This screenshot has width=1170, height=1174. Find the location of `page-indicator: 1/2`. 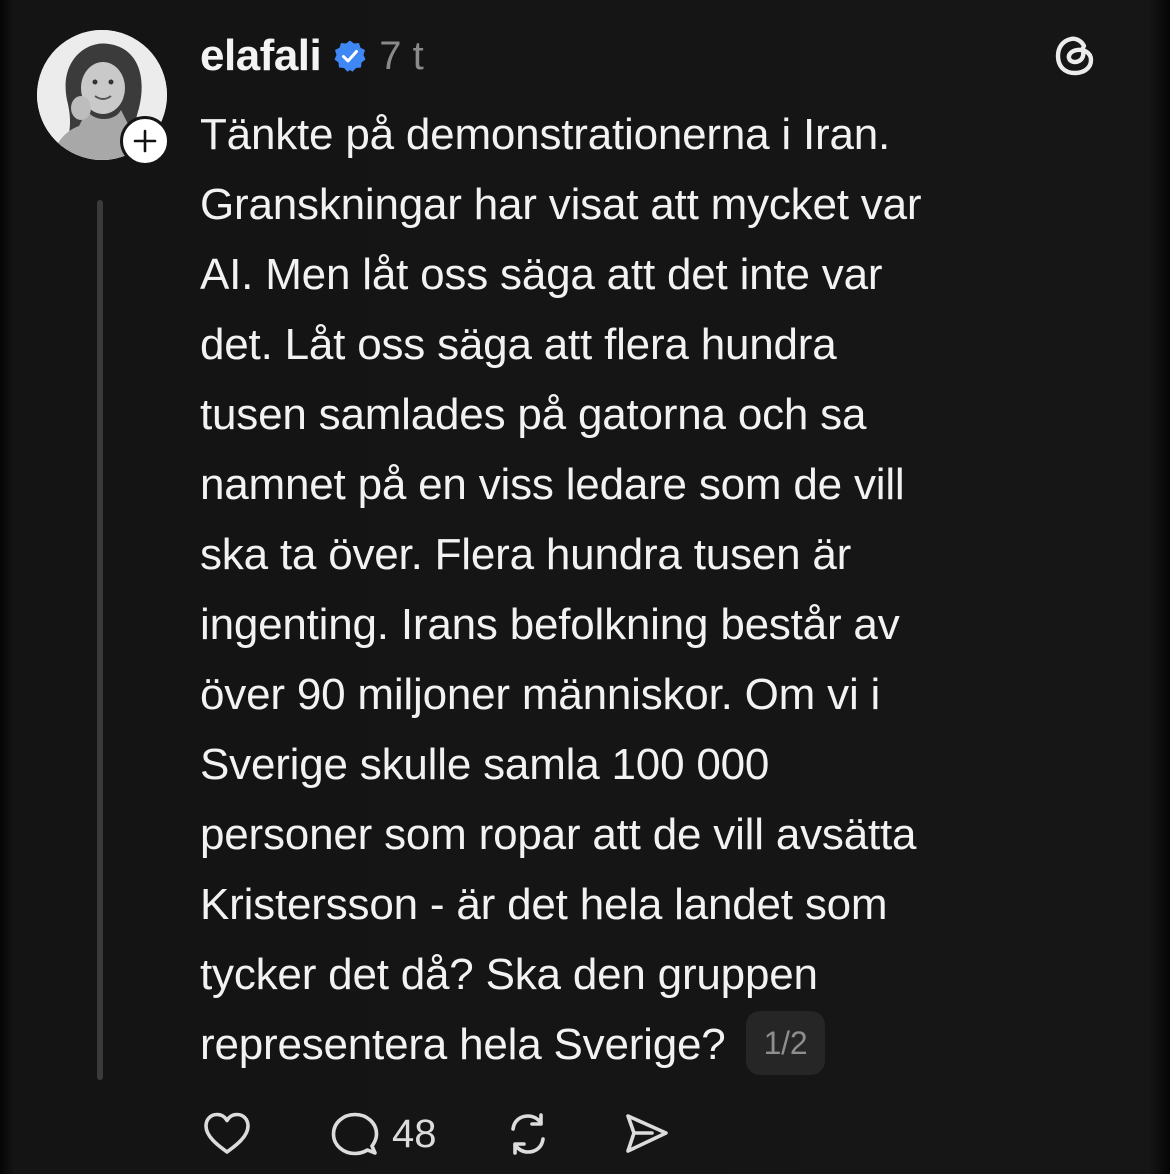

page-indicator: 1/2 is located at coordinates (785, 1043).